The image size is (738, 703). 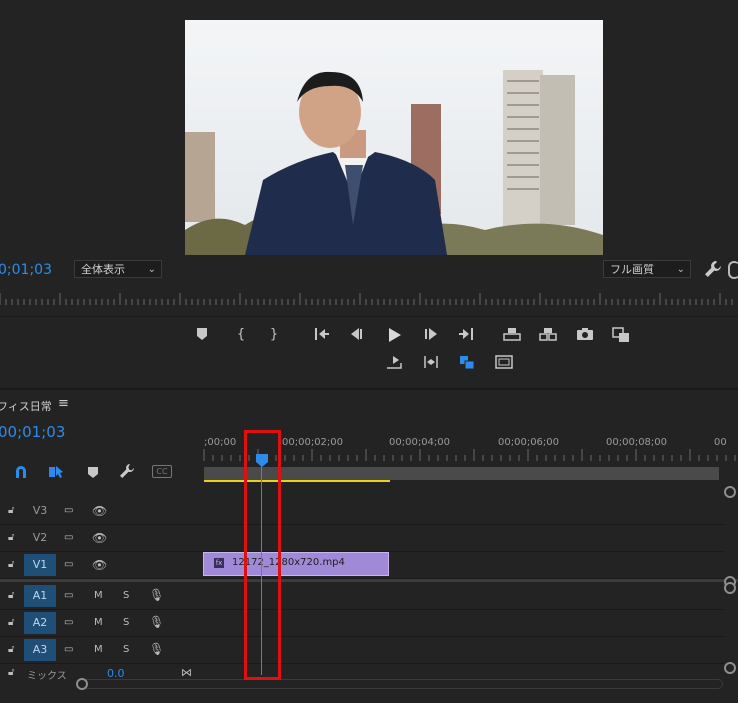 I want to click on work-area-range, so click(x=297, y=481).